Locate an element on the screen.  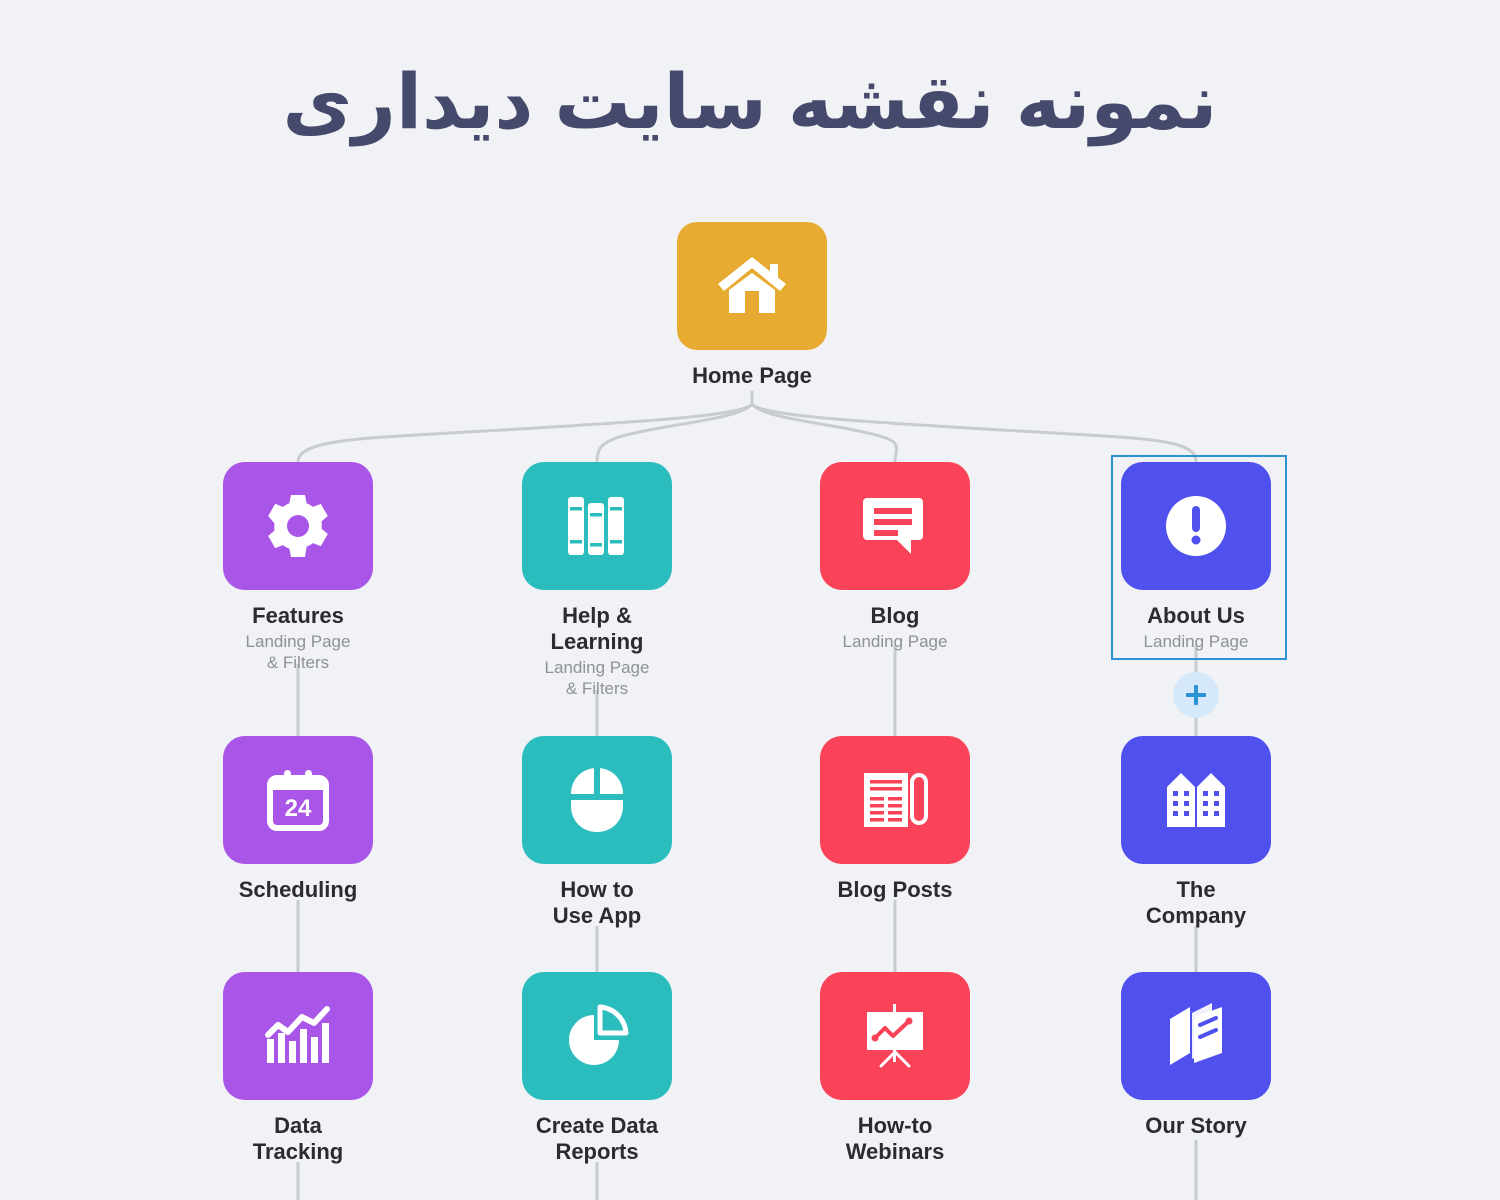
node-data-tracking: Data Tracking is located at coordinates (298, 1068).